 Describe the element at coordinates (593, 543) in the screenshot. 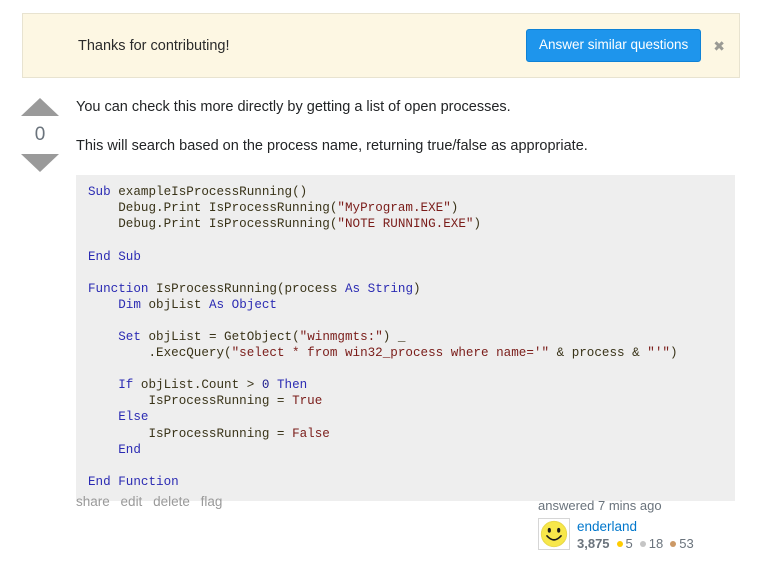

I see `reputation-score: 3,875` at that location.